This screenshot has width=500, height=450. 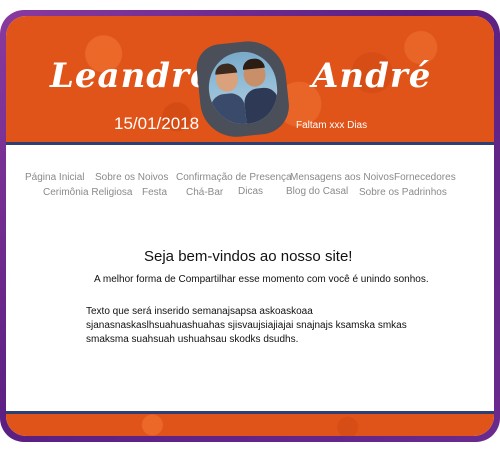 I want to click on nav-confirmacao-presenca: Confirmação de Presença, so click(x=234, y=177).